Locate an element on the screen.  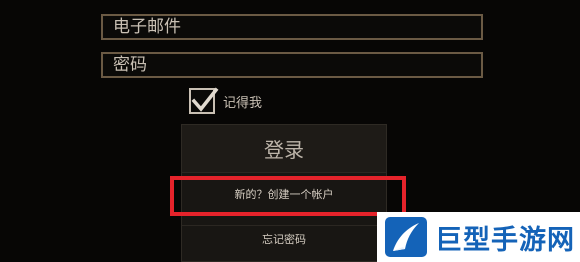
email-field is located at coordinates (292, 27).